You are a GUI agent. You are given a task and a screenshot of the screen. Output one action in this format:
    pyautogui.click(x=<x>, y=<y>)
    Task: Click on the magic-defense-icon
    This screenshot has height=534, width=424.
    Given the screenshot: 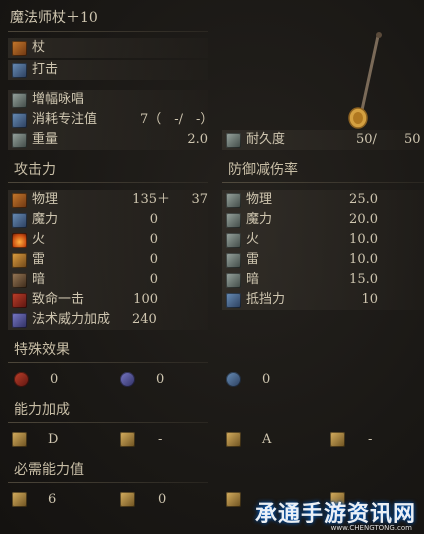 What is the action you would take?
    pyautogui.click(x=233, y=220)
    